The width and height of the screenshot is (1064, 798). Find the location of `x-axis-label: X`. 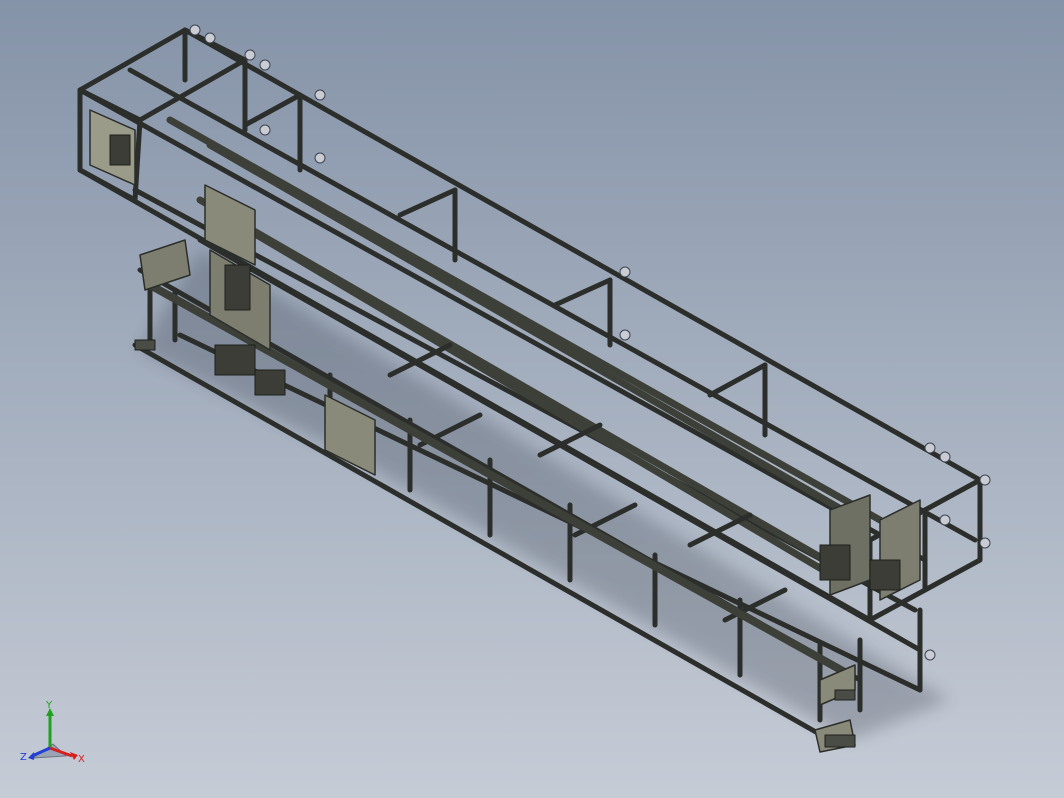

x-axis-label: X is located at coordinates (81, 759).